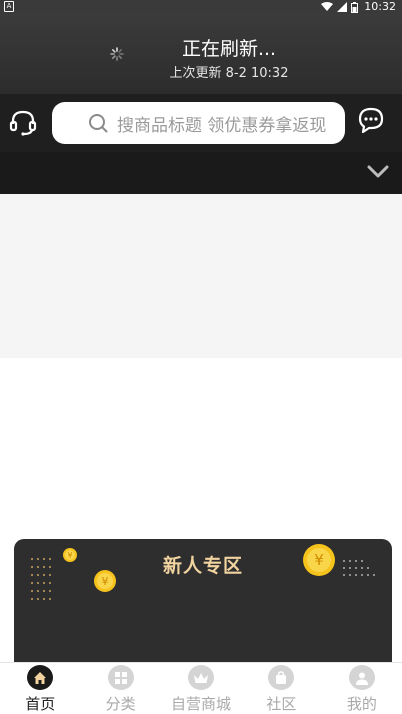 This screenshot has width=402, height=714. I want to click on tab-self-mall: 自营商城, so click(201, 688).